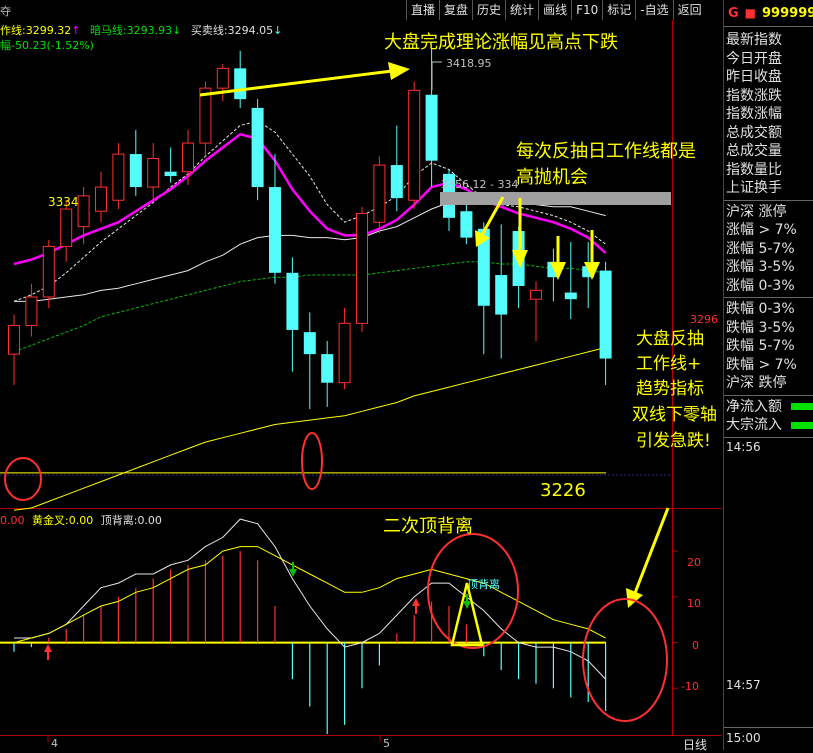 The width and height of the screenshot is (813, 753). Describe the element at coordinates (552, 177) in the screenshot. I see `rebound-annotation-line2: 高抛机会` at that location.